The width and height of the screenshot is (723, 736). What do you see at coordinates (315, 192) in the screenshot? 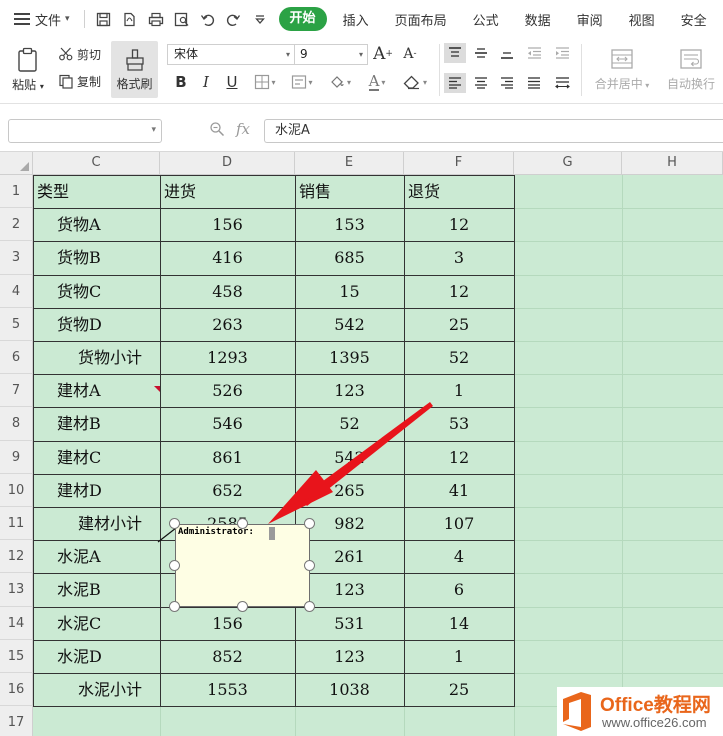
I see `table-header-cell: 销售` at bounding box center [315, 192].